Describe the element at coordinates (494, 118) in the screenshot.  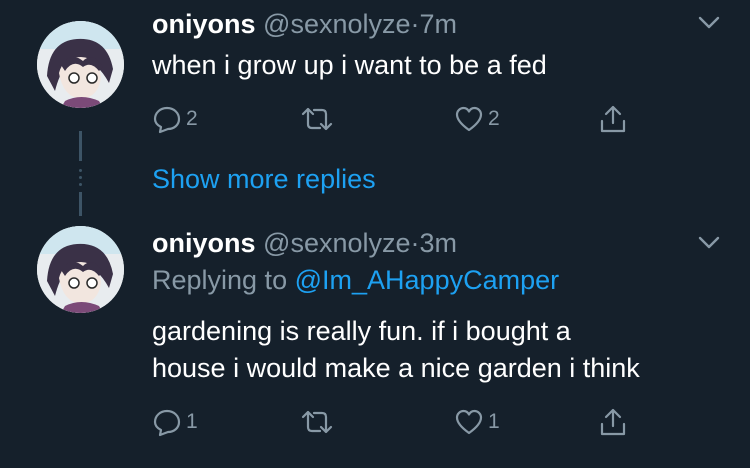
I see `like-count: 2` at that location.